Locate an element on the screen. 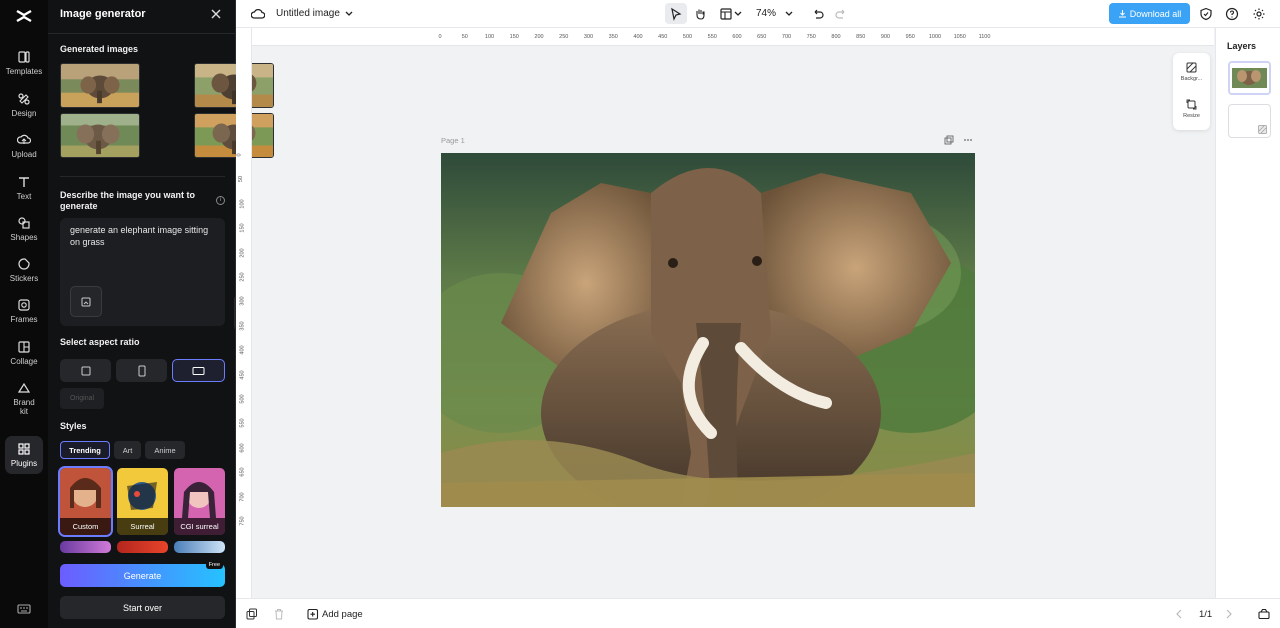 This screenshot has width=1280, height=628. rail-label-collage: Collage is located at coordinates (24, 361).